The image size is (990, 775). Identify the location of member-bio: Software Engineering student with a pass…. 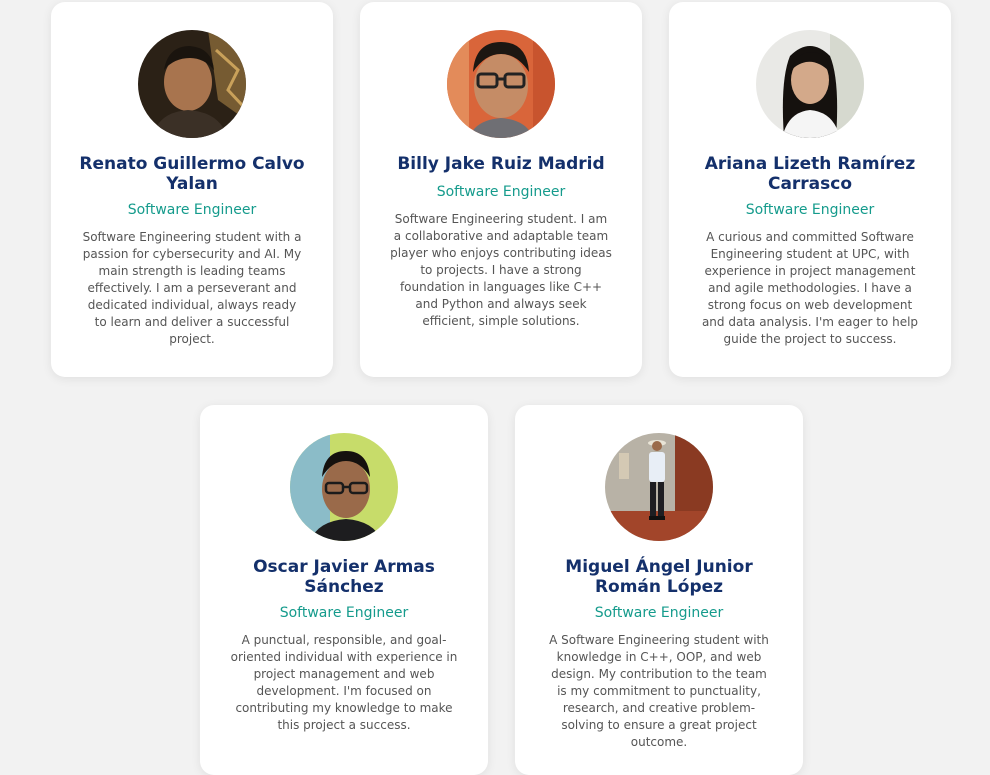
(192, 288).